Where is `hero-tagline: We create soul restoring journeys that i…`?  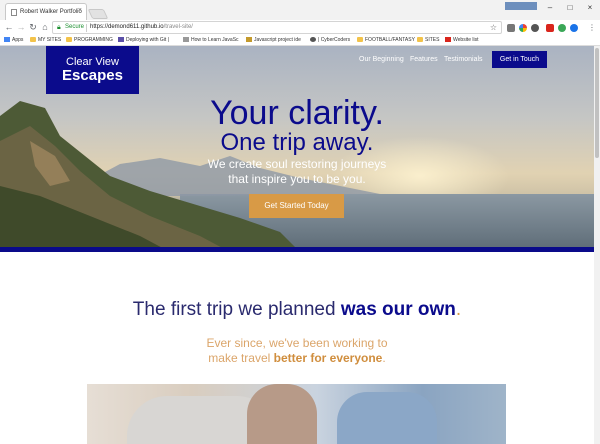
hero-tagline: We create soul restoring journeys that i… is located at coordinates (297, 172).